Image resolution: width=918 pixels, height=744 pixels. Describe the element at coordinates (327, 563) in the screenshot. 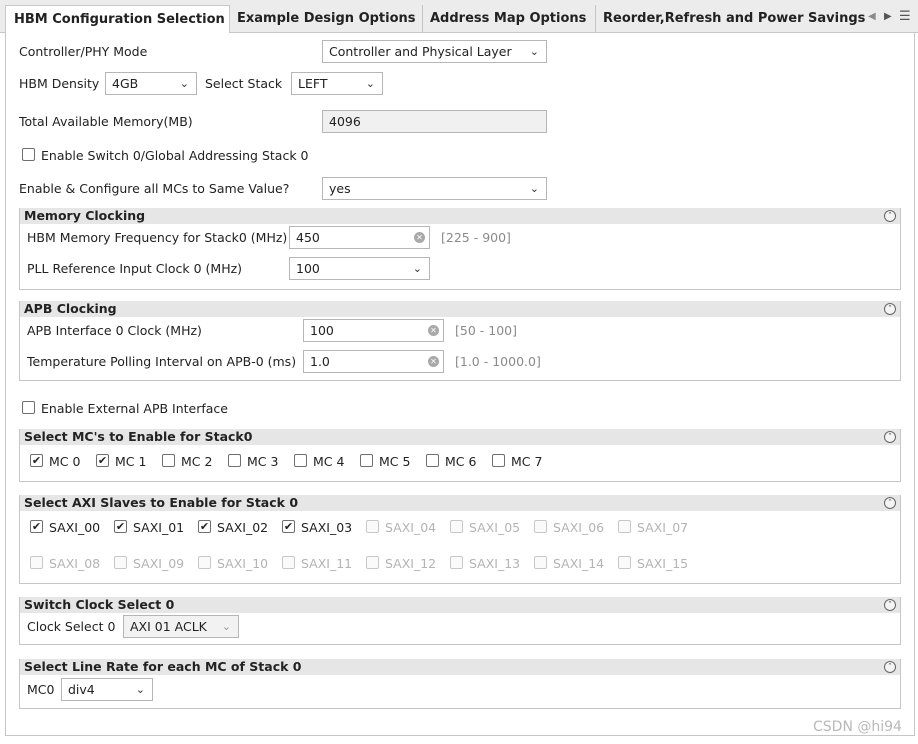

I see `checkbox-label: SAXI_11` at that location.